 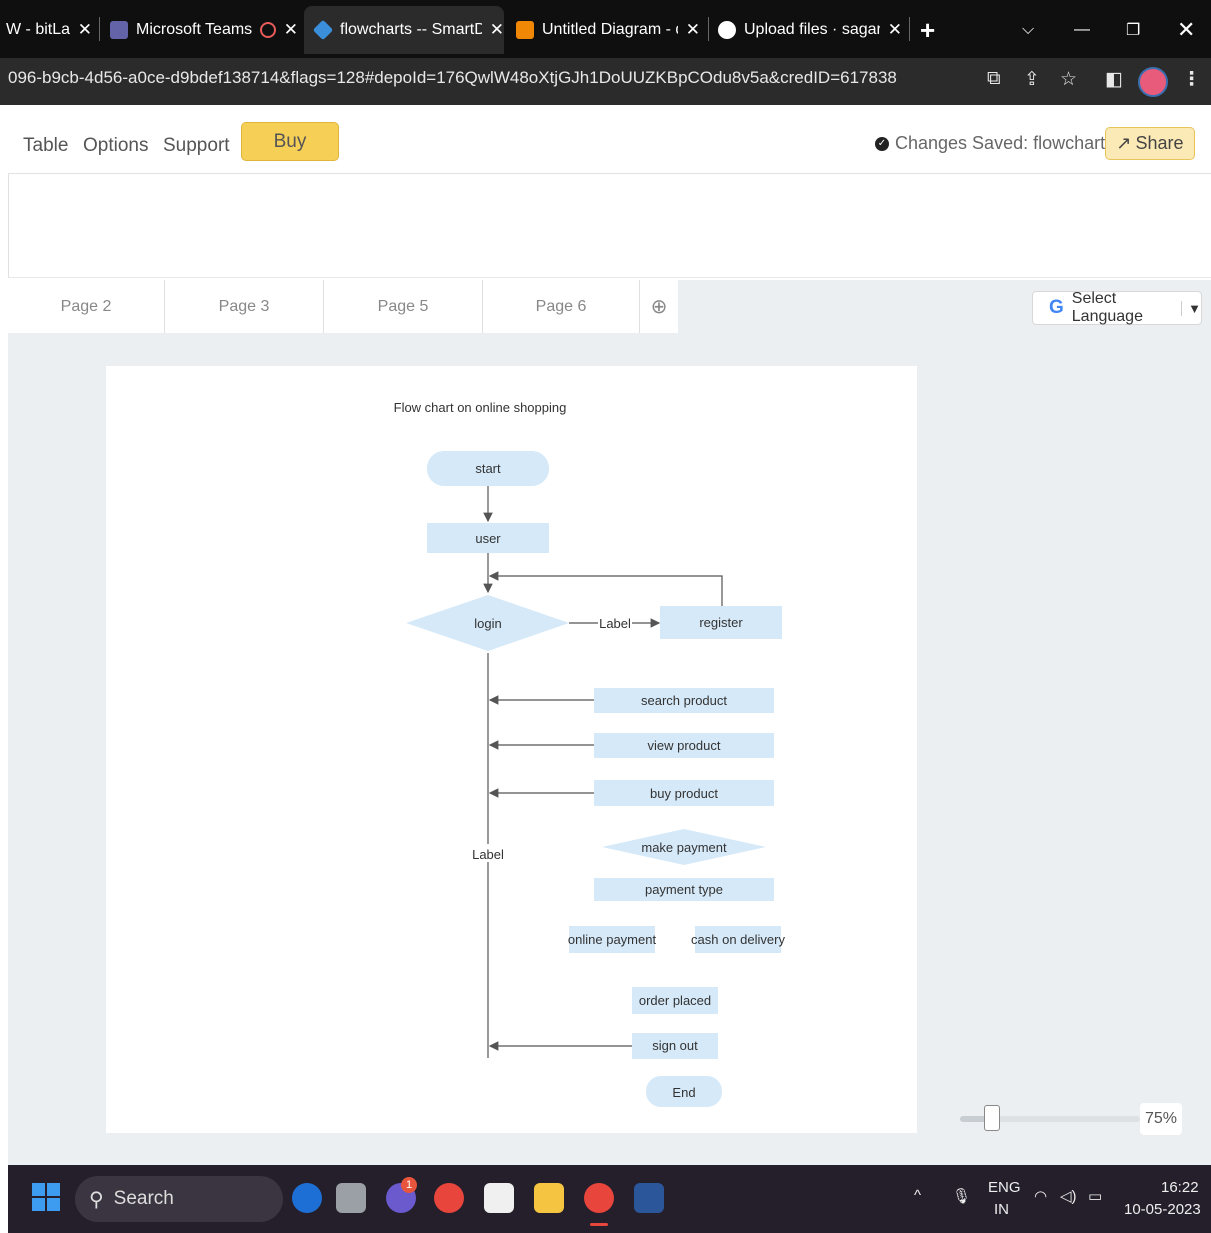 What do you see at coordinates (525, 30) in the screenshot?
I see `drawio-icon` at bounding box center [525, 30].